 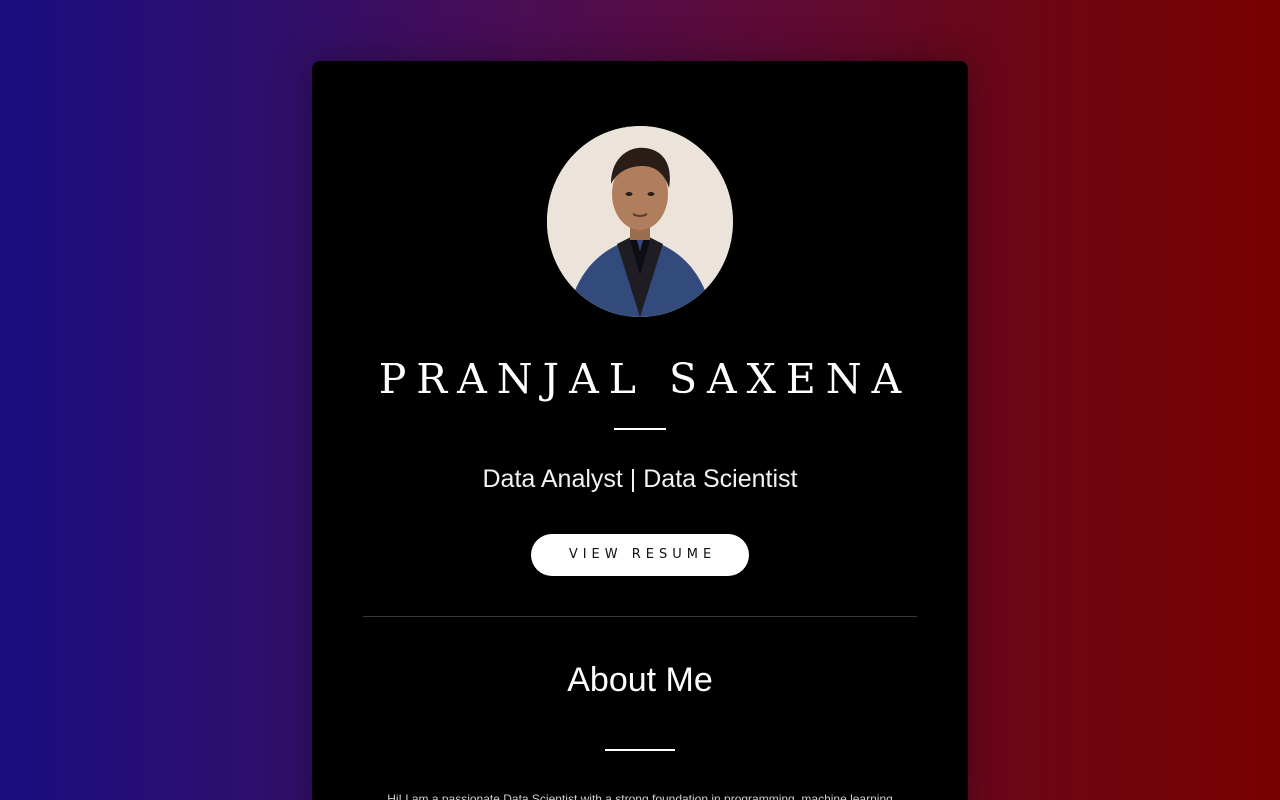 What do you see at coordinates (640, 555) in the screenshot?
I see `view-resume-button: VIEW RESUME` at bounding box center [640, 555].